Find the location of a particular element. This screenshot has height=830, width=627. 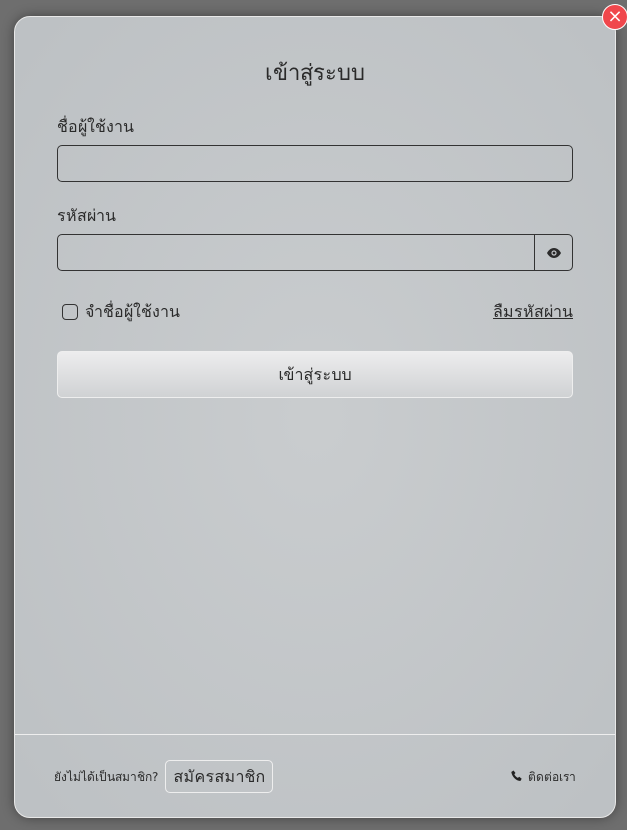

phone-icon is located at coordinates (517, 776).